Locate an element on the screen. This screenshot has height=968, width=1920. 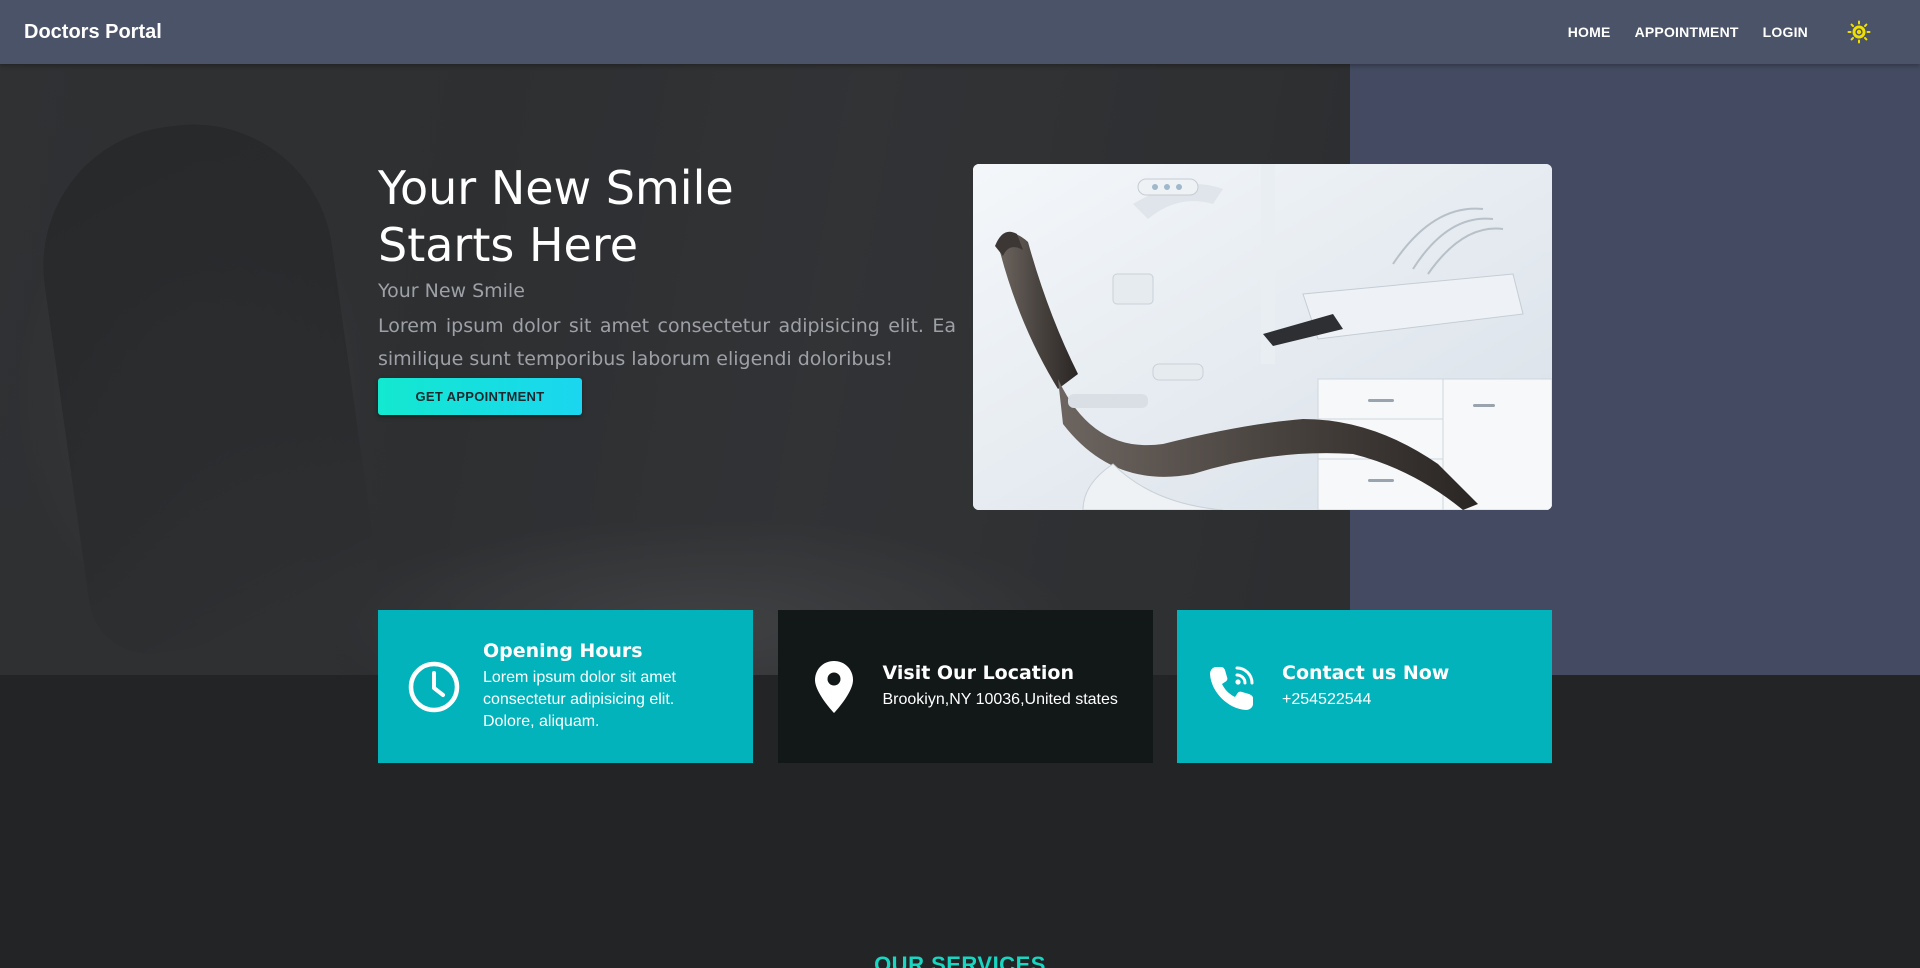
dental-chair-photo is located at coordinates (1262, 337).